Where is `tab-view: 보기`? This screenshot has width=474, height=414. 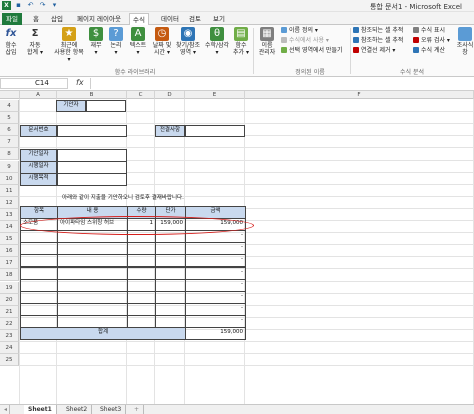 tab-view: 보기 is located at coordinates (219, 19).